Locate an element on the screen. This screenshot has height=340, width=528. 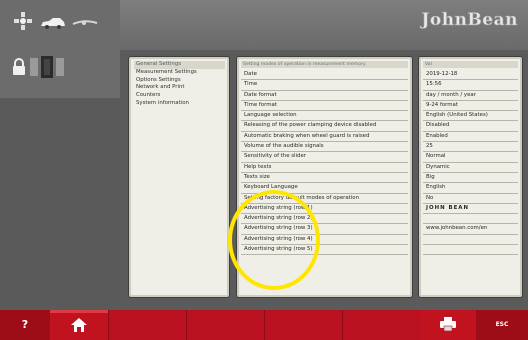
setting-row-value: English is located at coordinates (470, 188).